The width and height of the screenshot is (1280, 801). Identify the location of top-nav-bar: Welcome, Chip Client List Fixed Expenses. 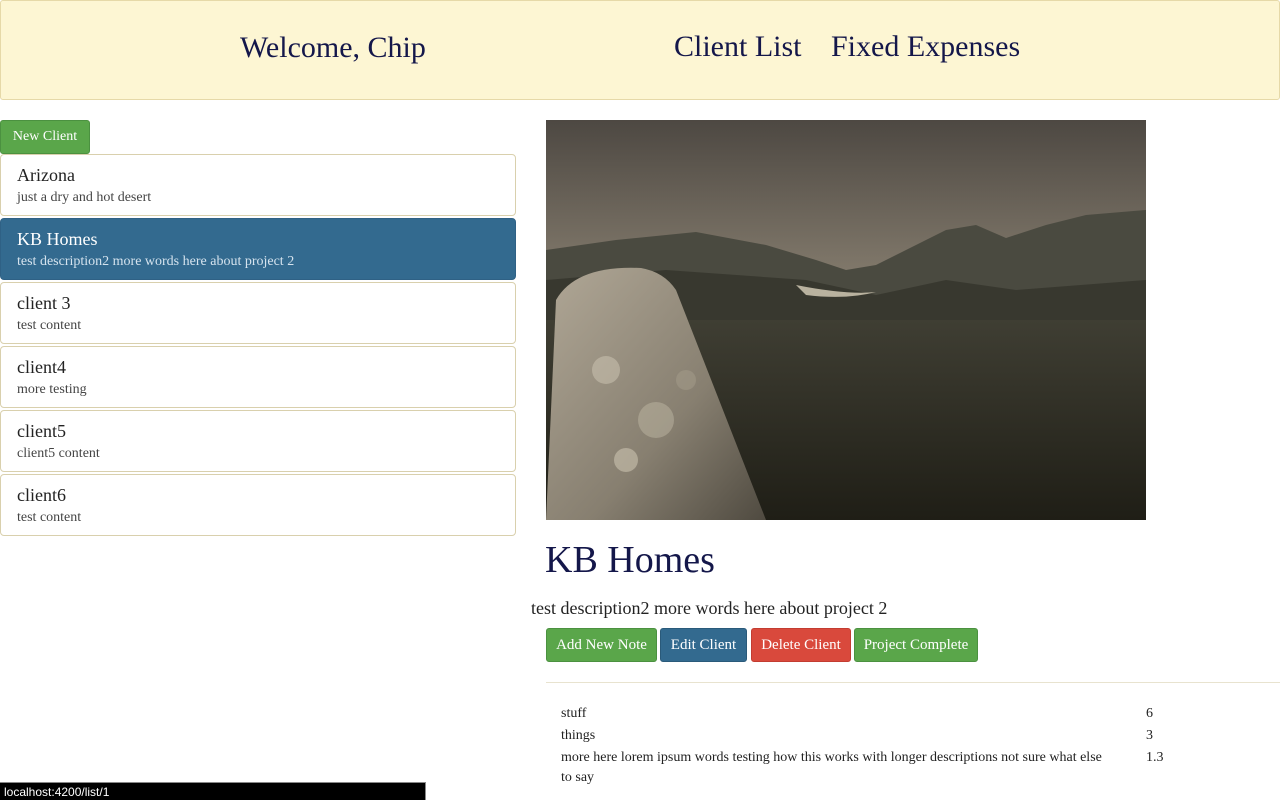
(640, 50).